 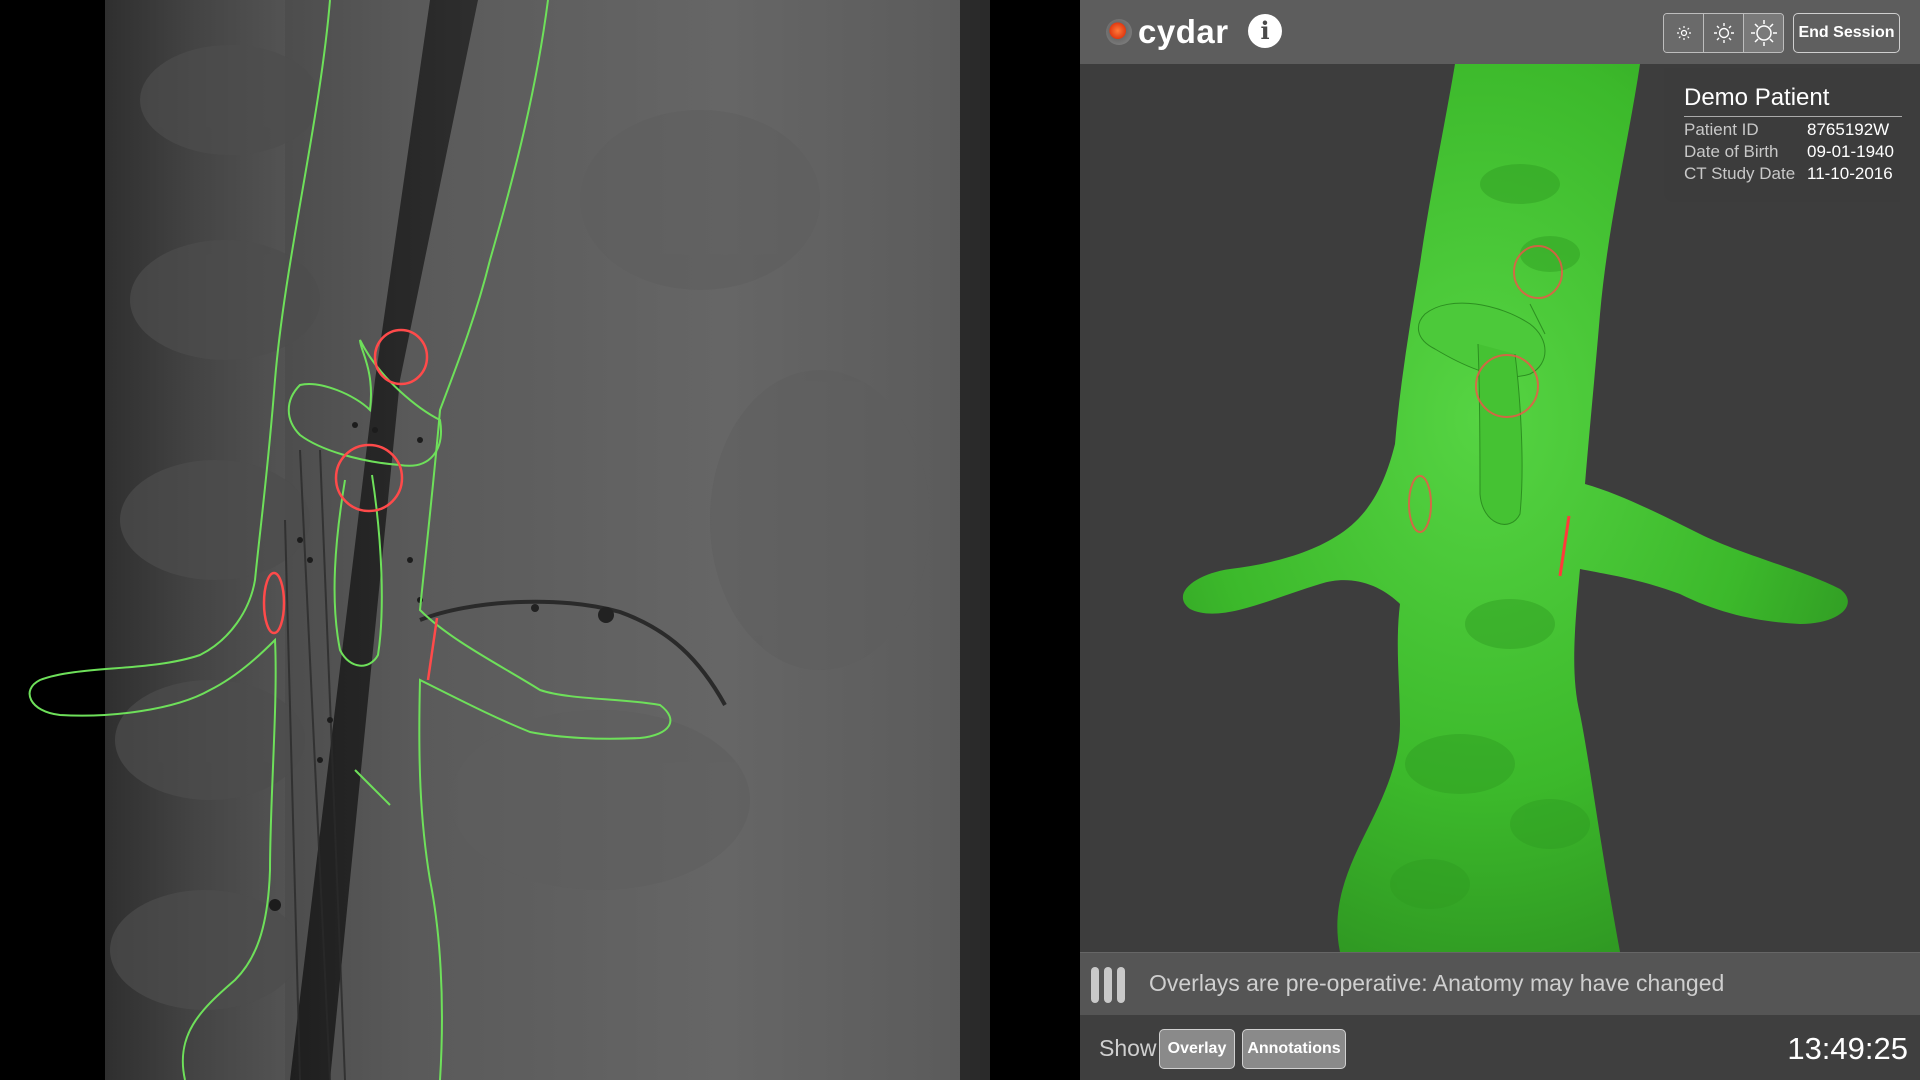 I want to click on brightness-control, so click(x=1723, y=33).